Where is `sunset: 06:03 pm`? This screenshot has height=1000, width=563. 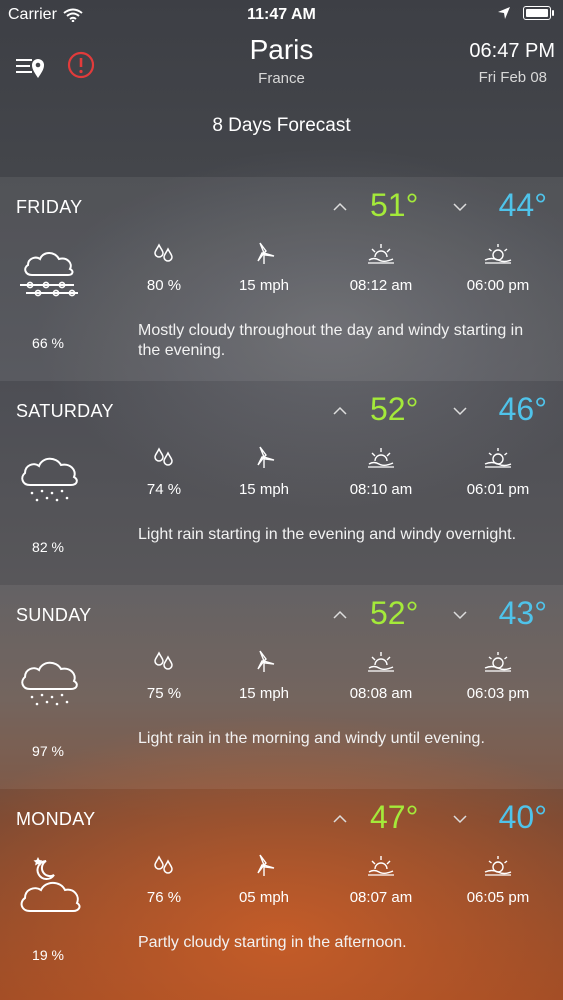
sunset: 06:03 pm is located at coordinates (498, 675).